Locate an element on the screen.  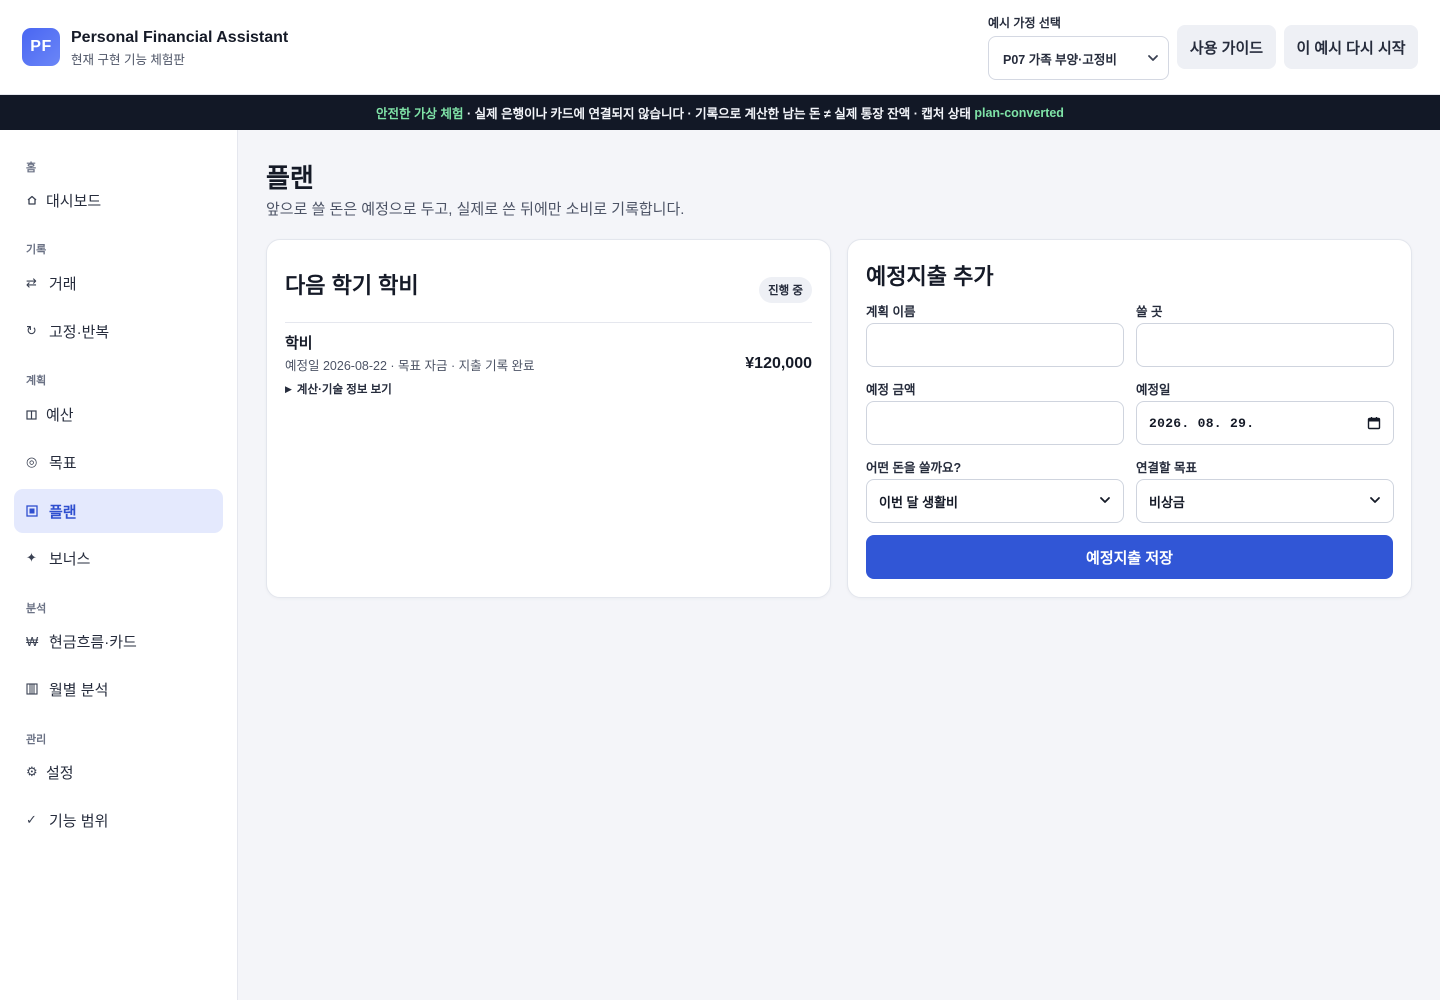
sidebar-item-label: 기능 범위 is located at coordinates (79, 821).